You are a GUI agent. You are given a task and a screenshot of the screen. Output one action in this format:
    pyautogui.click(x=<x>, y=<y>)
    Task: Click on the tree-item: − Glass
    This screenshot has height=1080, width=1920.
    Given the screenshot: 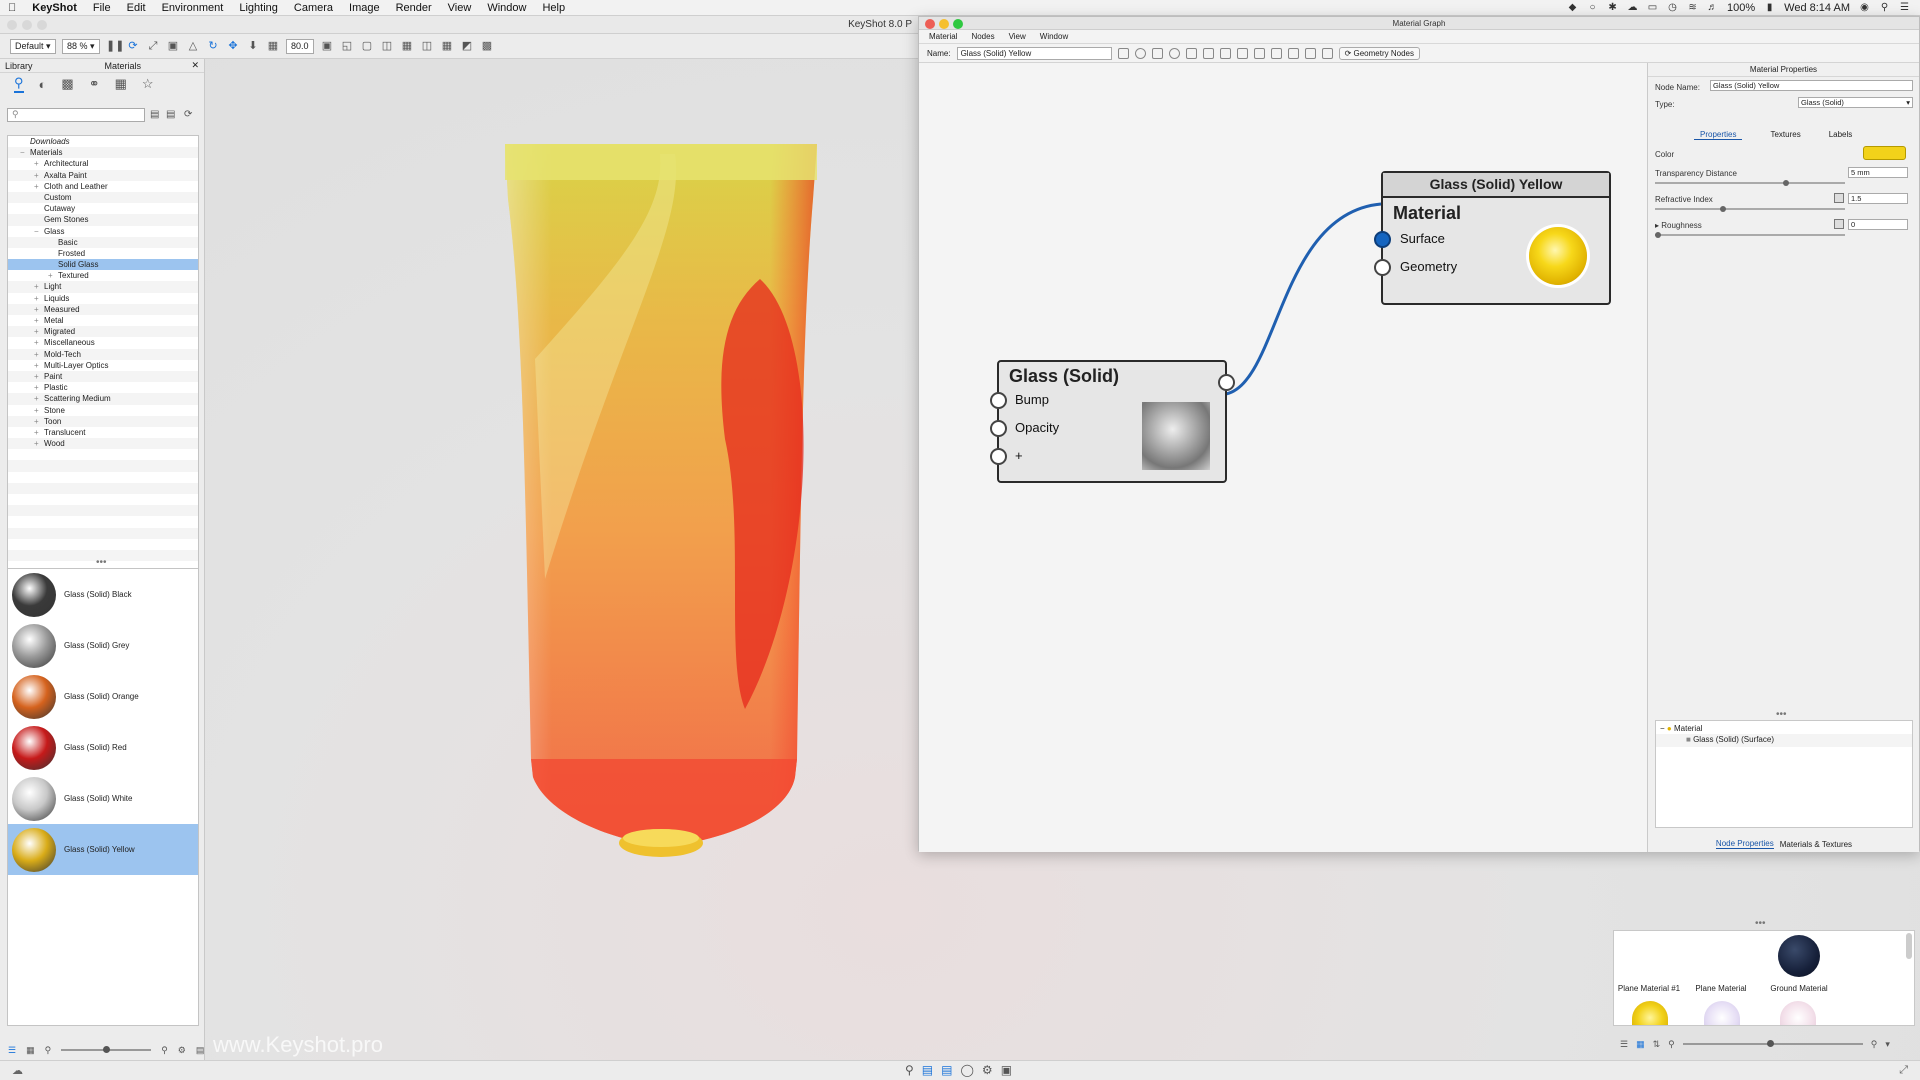 What is the action you would take?
    pyautogui.click(x=103, y=231)
    